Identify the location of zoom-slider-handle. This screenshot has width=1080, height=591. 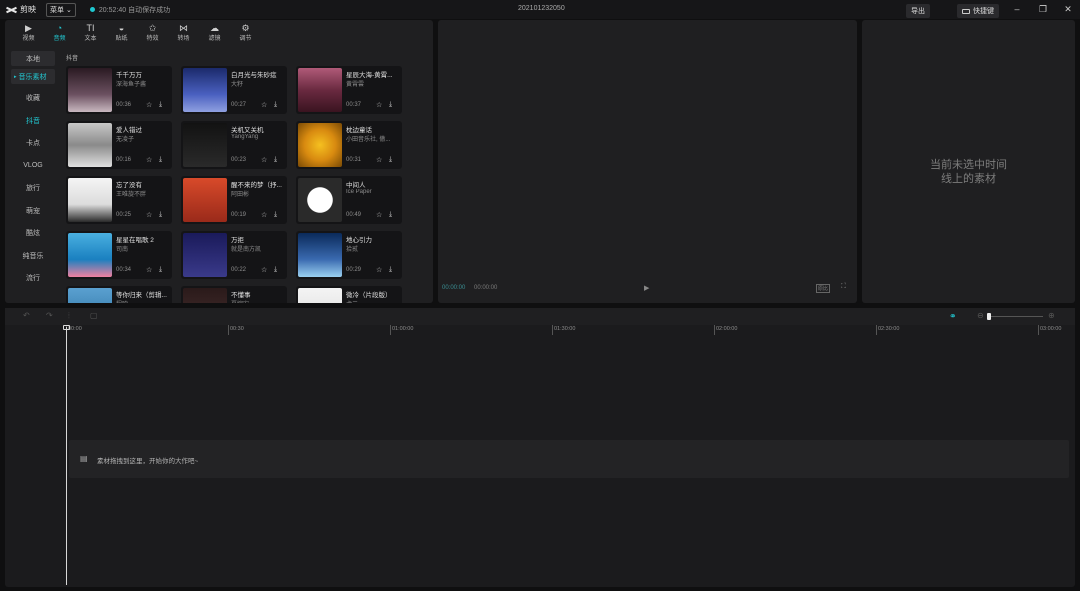
(989, 316).